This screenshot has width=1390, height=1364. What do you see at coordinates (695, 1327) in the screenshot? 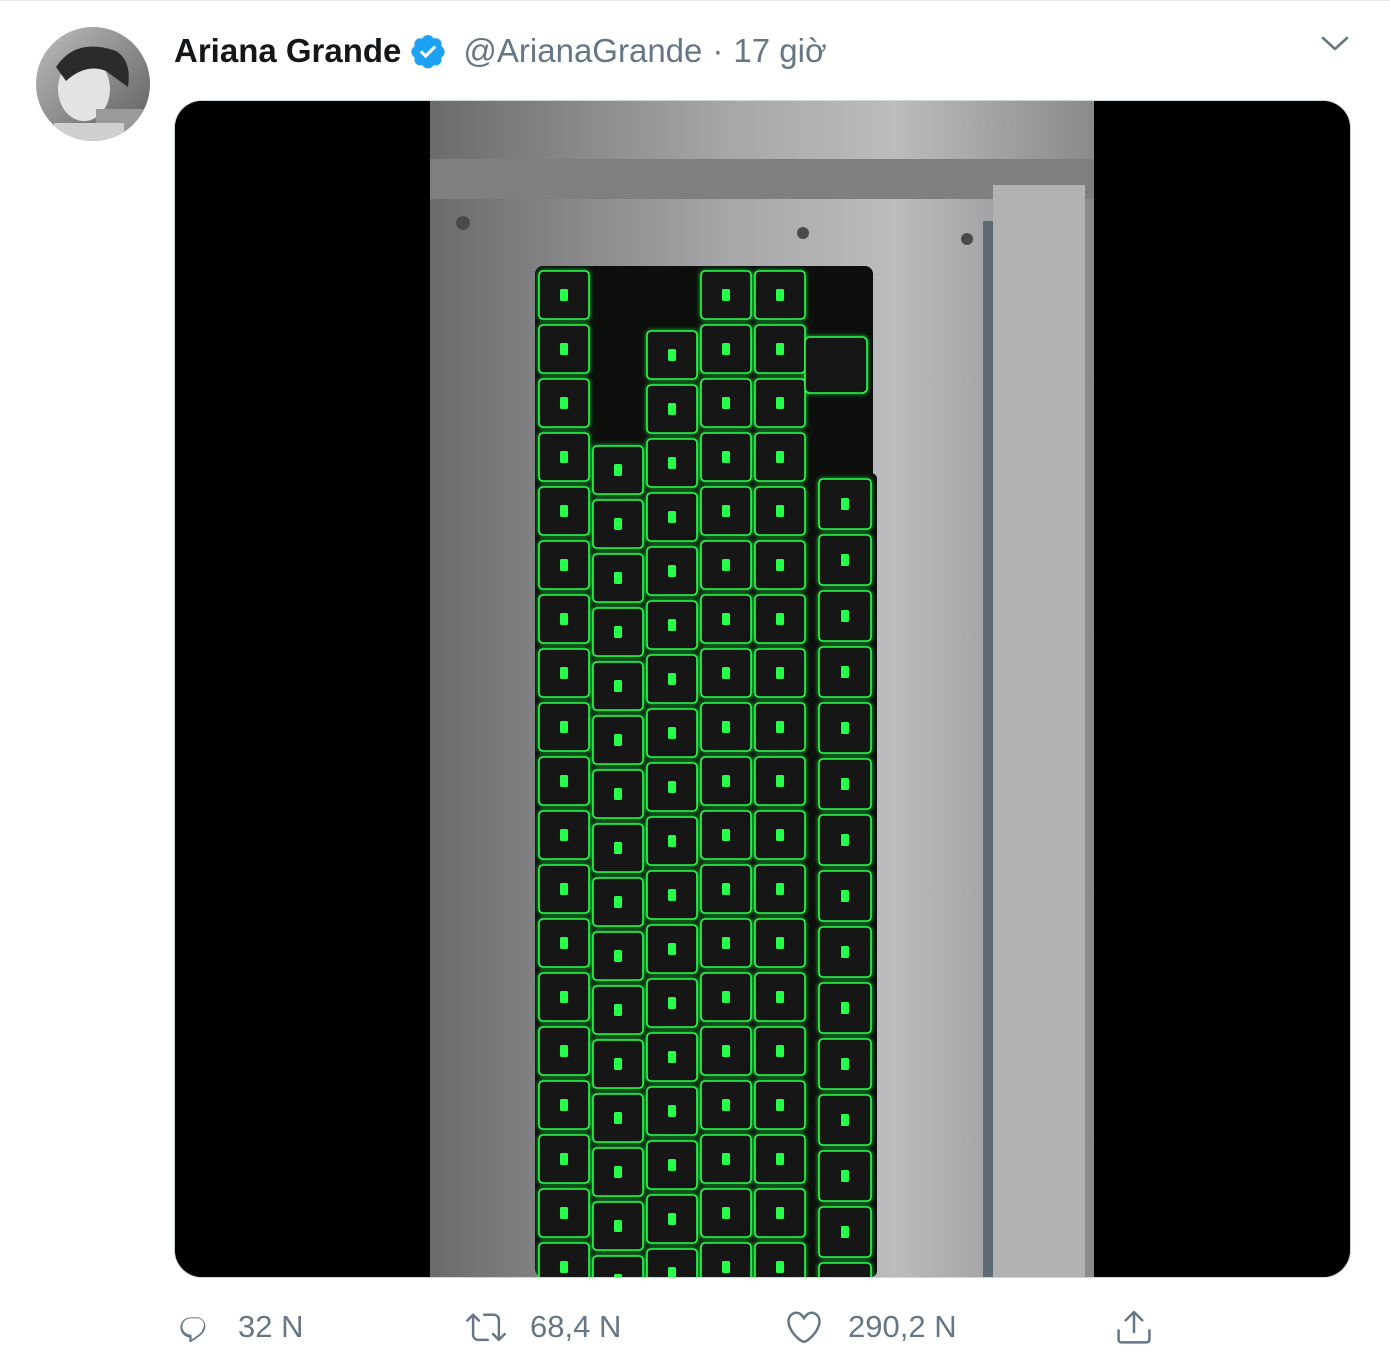
I see `tweet-actions: 32 N 68,4 N 290,2 N` at bounding box center [695, 1327].